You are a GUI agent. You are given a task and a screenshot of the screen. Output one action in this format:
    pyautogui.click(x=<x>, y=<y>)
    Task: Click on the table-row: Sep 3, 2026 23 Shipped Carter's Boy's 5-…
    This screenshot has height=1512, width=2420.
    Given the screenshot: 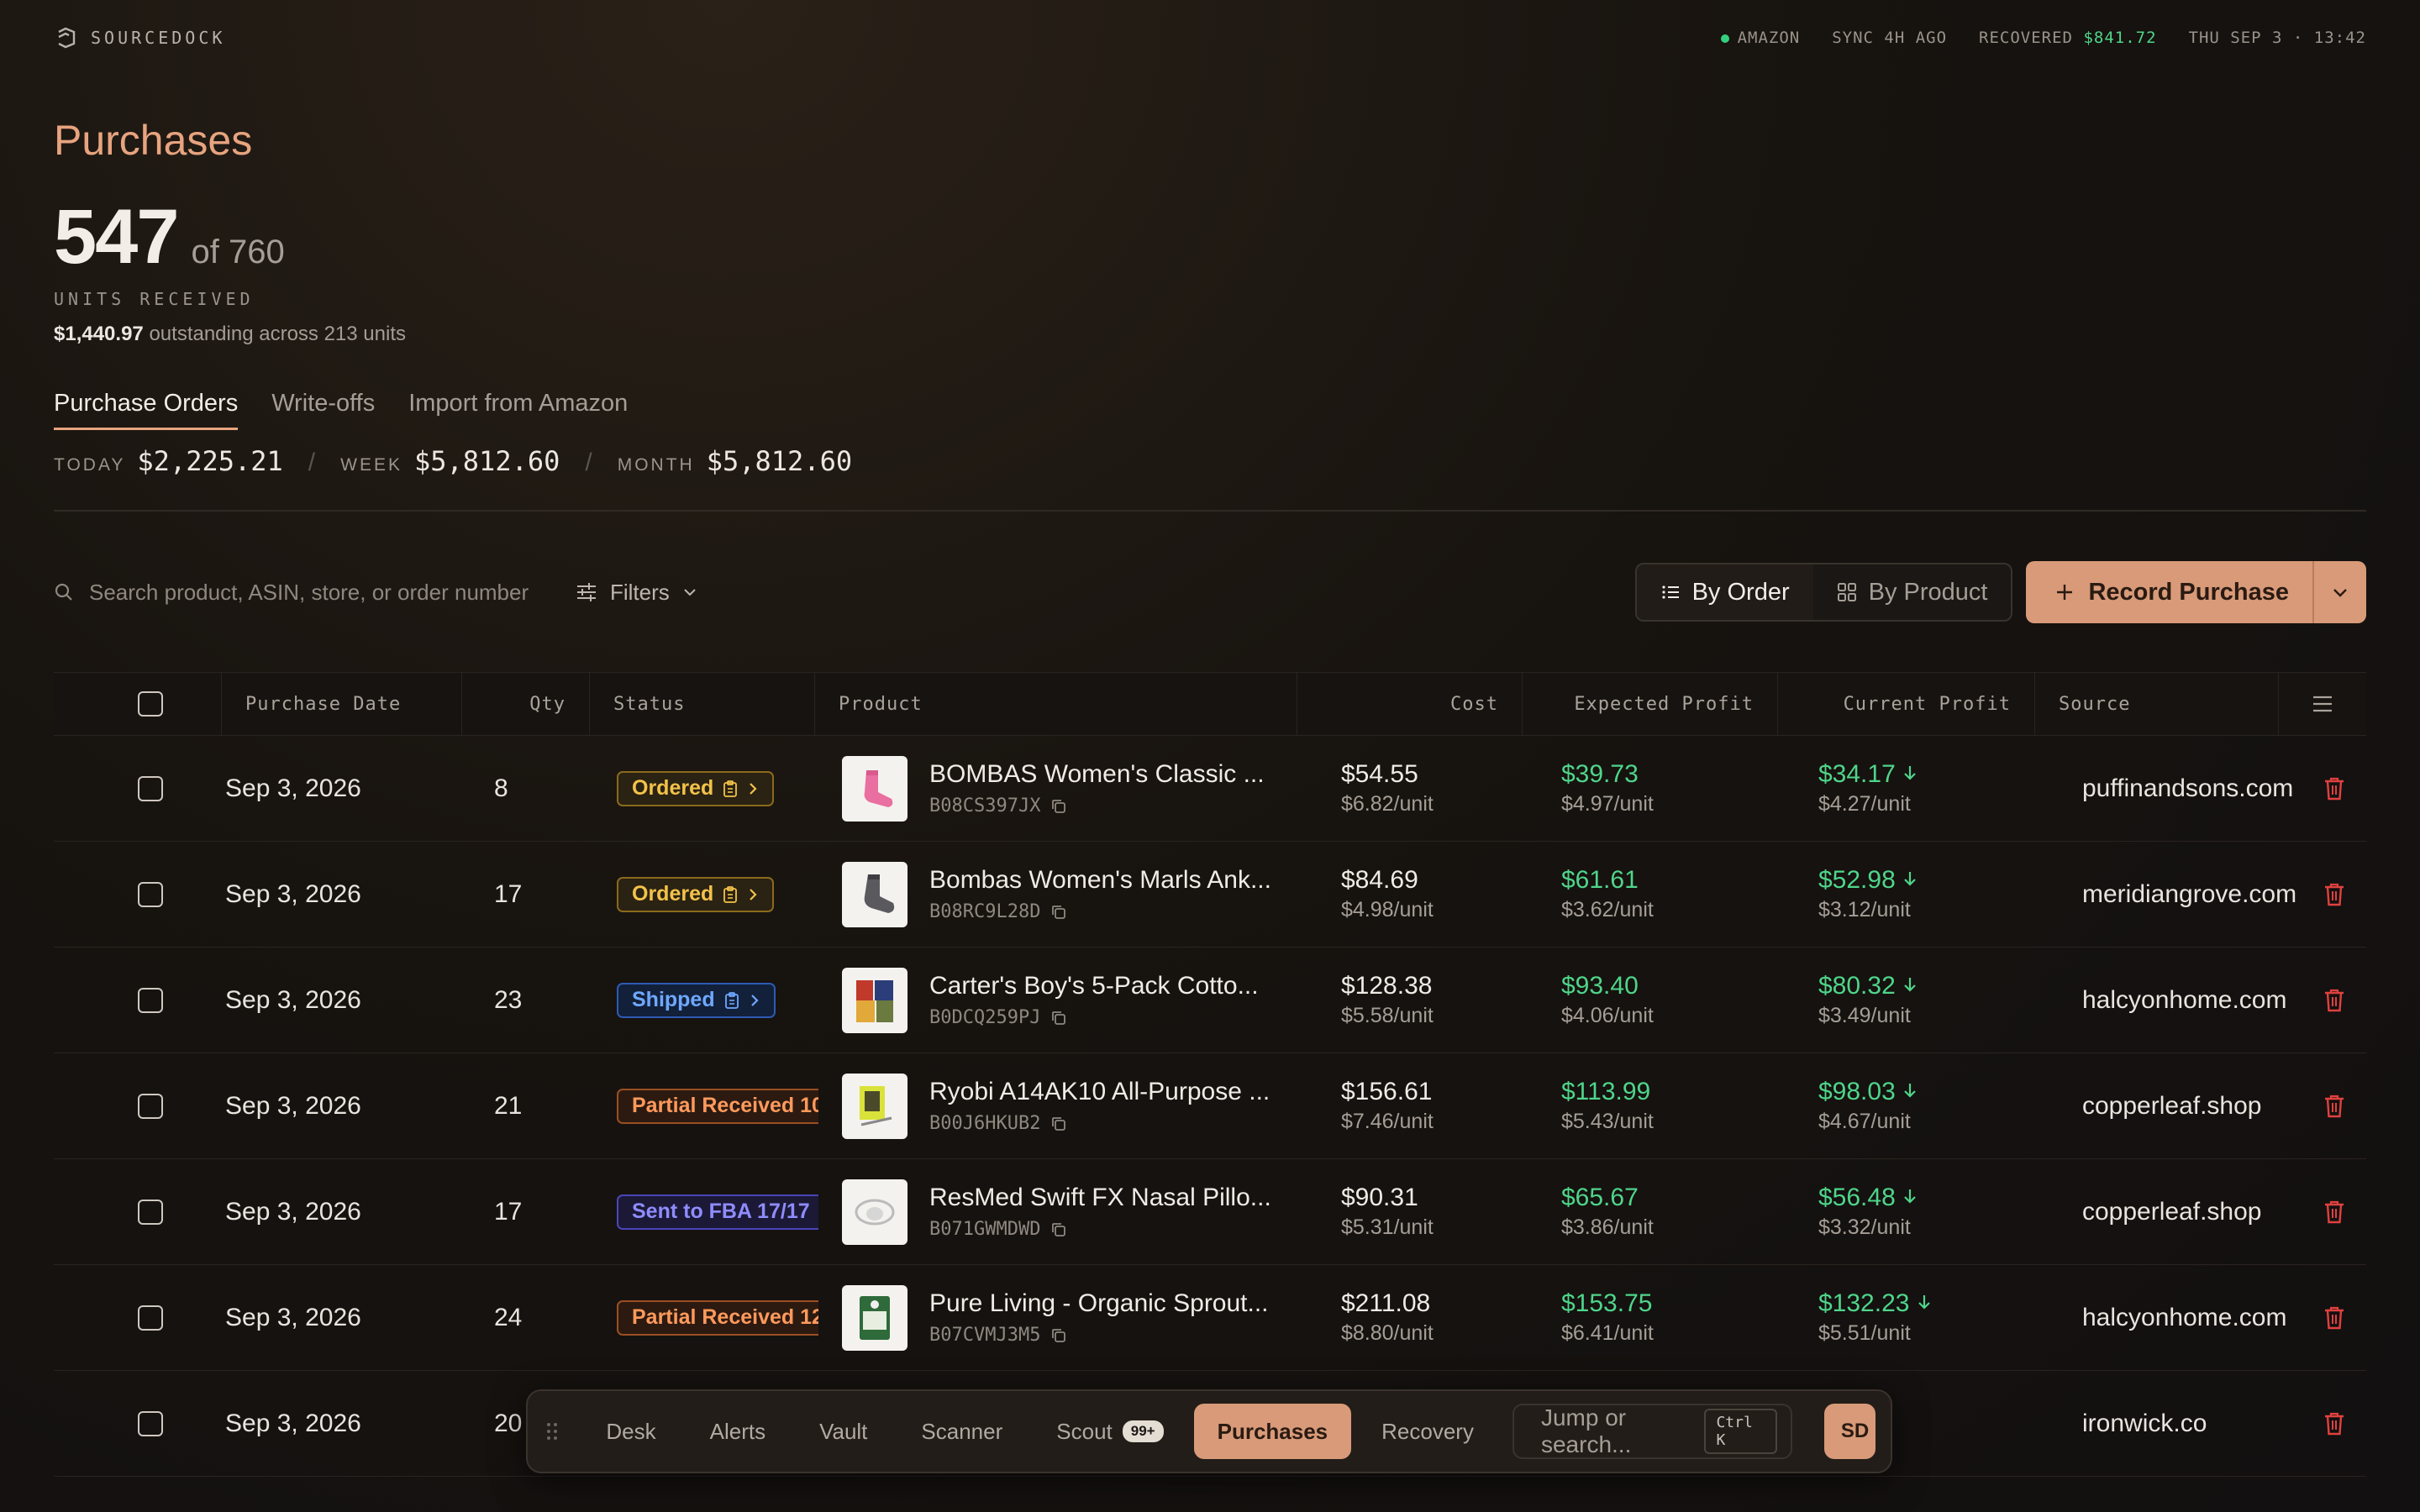 What is the action you would take?
    pyautogui.click(x=1210, y=1000)
    